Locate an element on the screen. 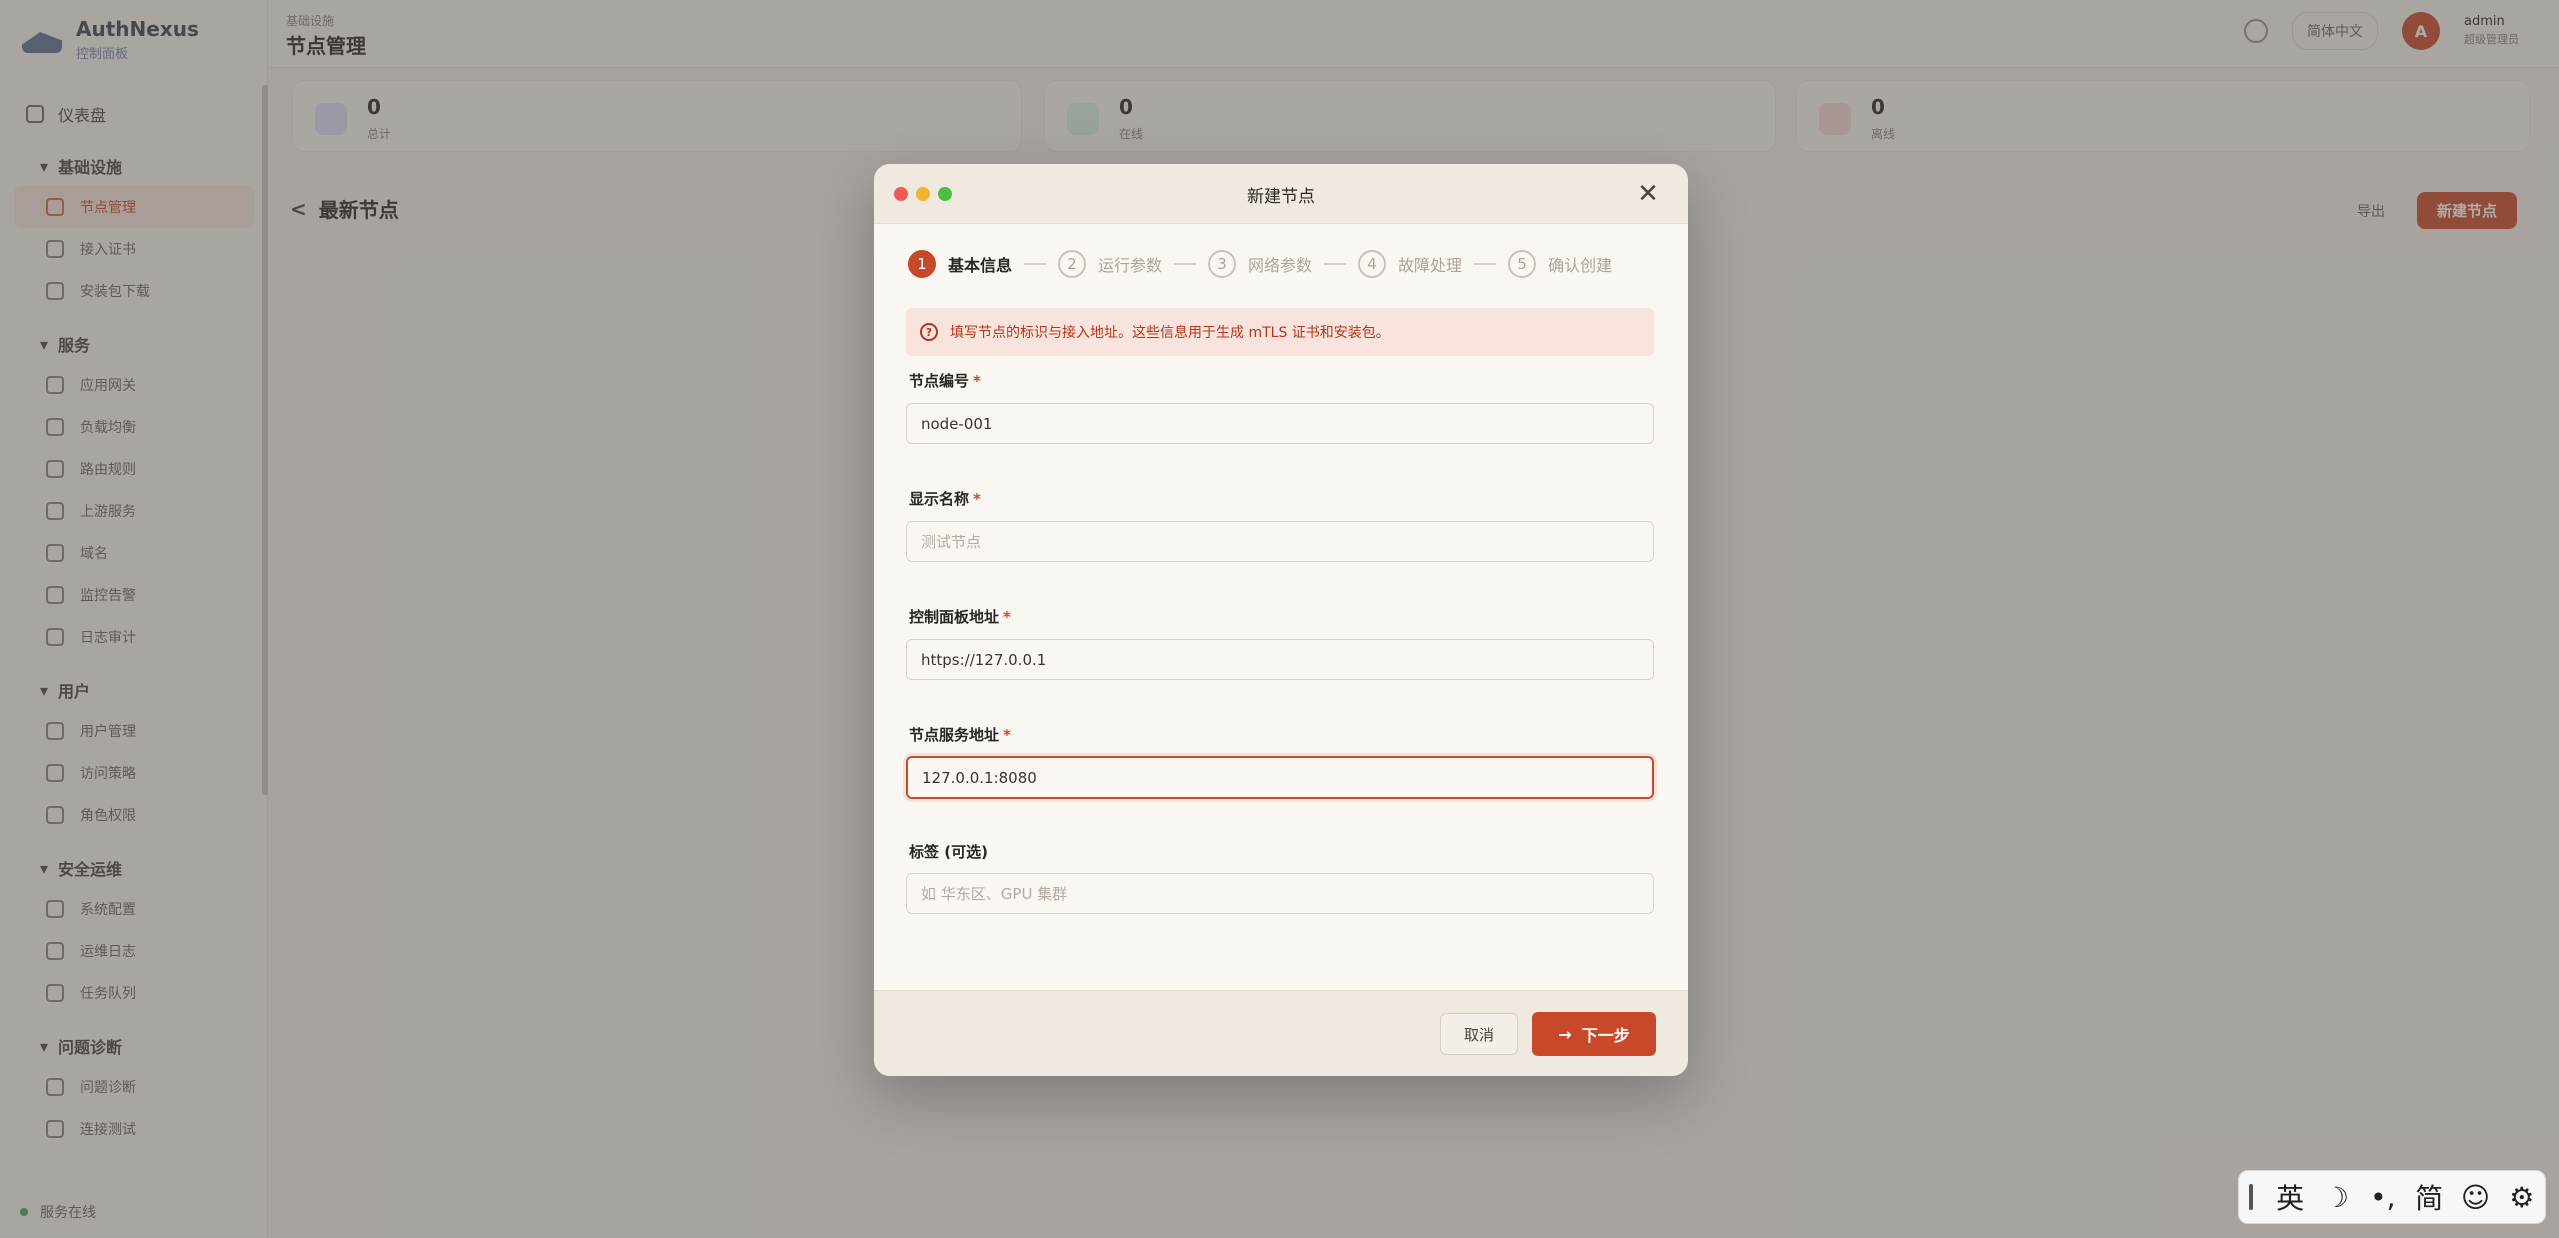 The width and height of the screenshot is (2559, 1238). step-fault: 4 故障处理 is located at coordinates (1410, 264).